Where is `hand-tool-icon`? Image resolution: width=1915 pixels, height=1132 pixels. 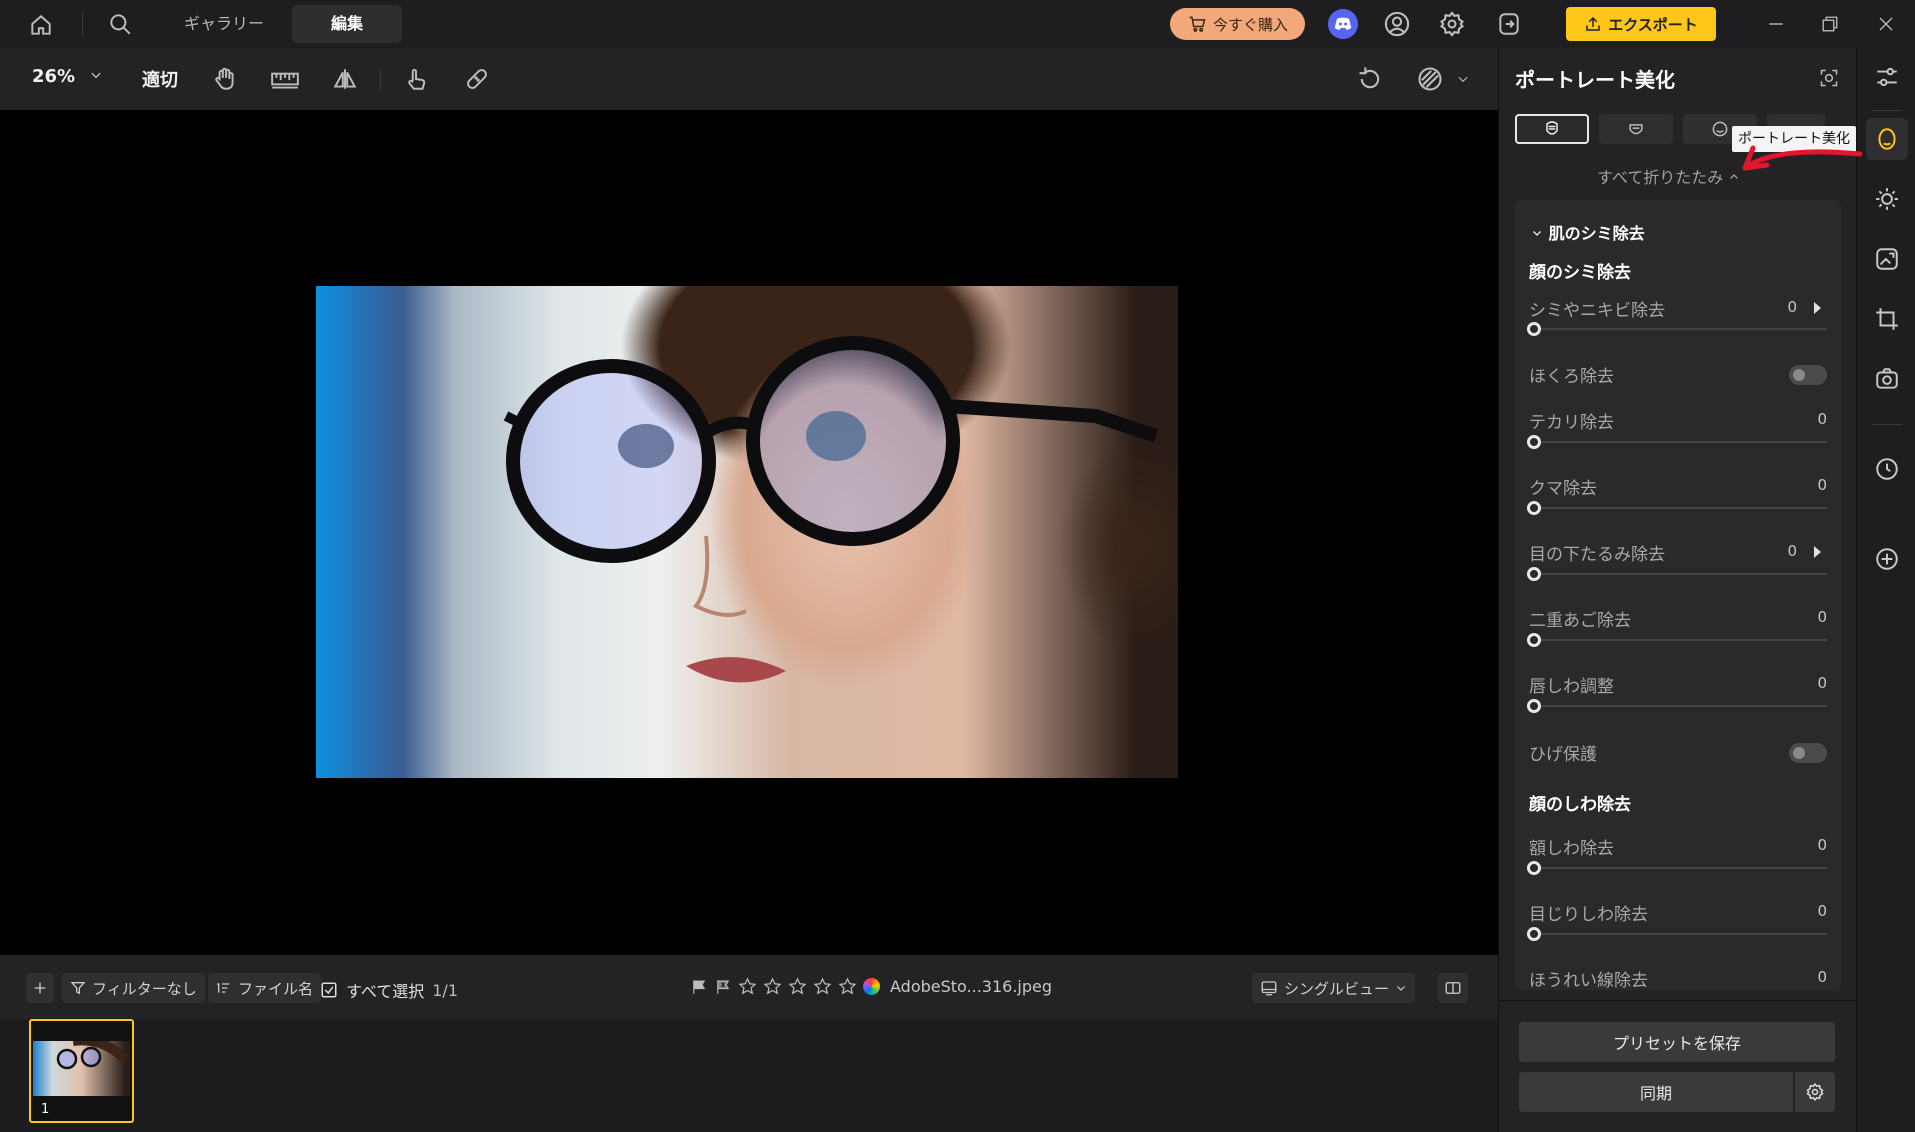
hand-tool-icon is located at coordinates (225, 79).